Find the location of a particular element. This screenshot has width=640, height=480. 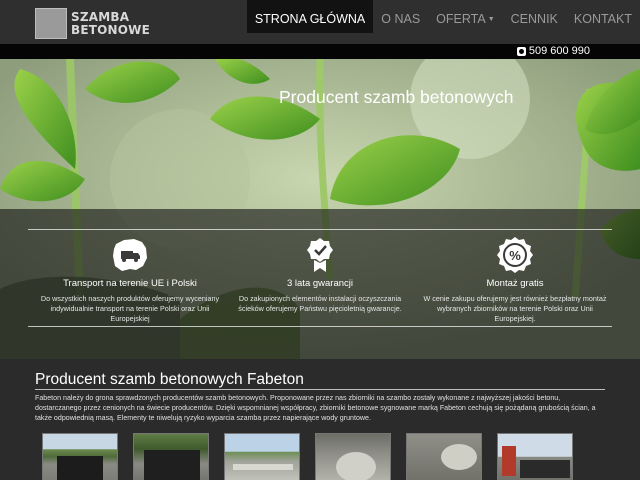

feature-montage-title: Montaż gratis is located at coordinates (515, 283).